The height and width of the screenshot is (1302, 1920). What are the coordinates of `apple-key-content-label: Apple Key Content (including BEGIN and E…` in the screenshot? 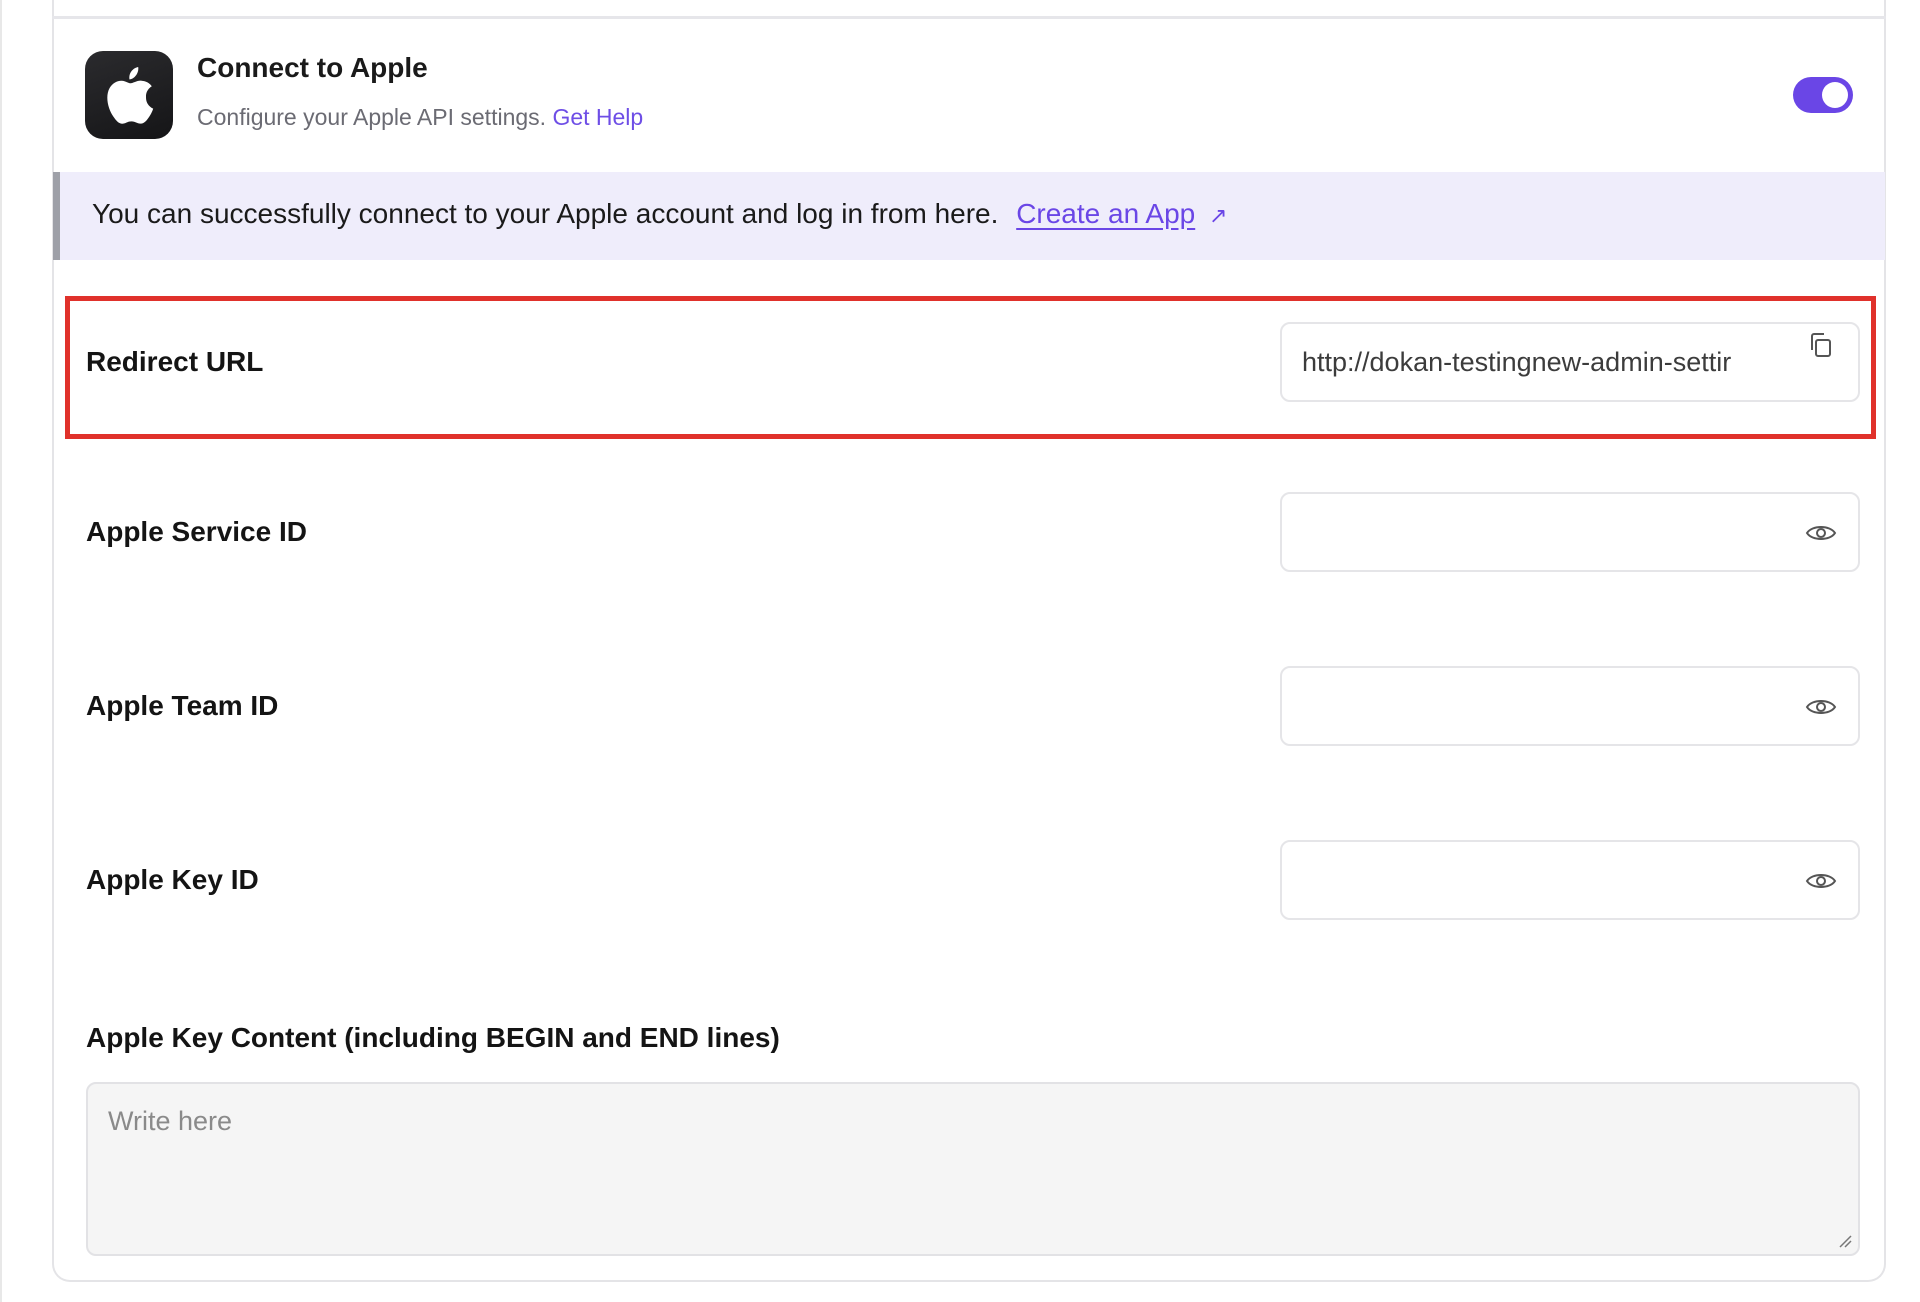 It's located at (433, 1037).